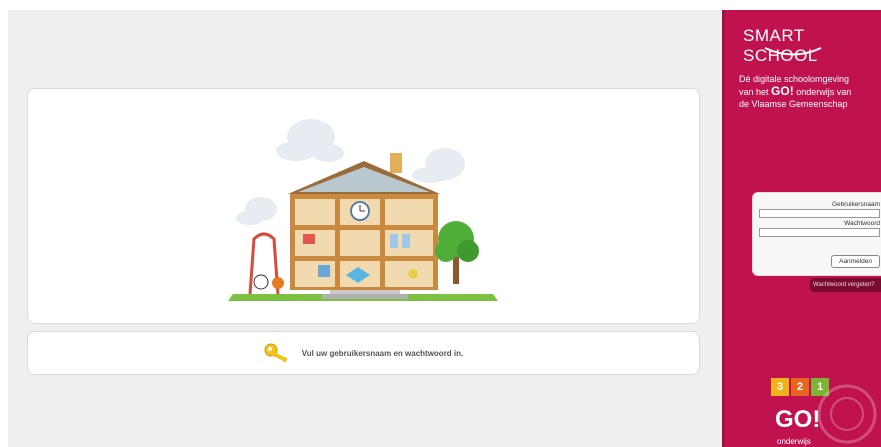 The height and width of the screenshot is (447, 881). What do you see at coordinates (794, 441) in the screenshot?
I see `go-subtitle: onderwijs` at bounding box center [794, 441].